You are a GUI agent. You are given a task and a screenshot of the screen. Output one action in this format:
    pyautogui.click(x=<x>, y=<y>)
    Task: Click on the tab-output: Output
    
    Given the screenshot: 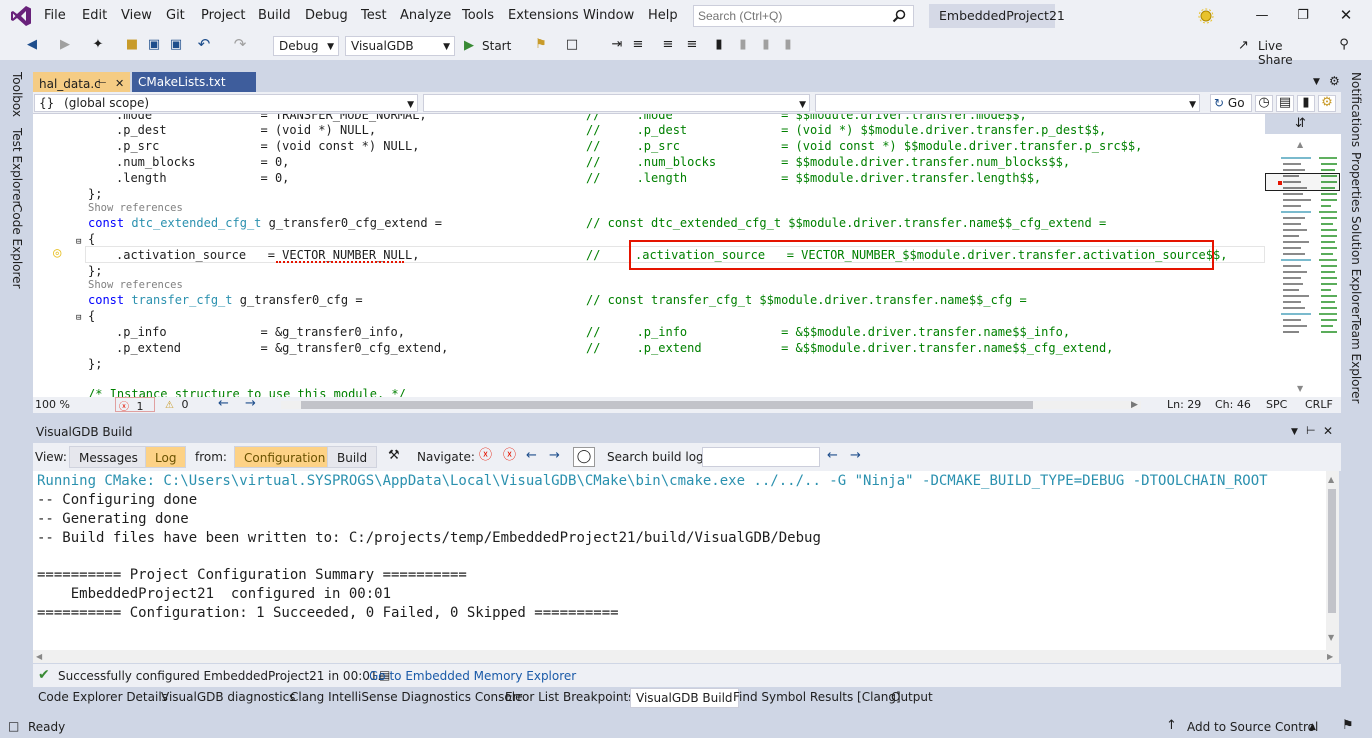 What is the action you would take?
    pyautogui.click(x=912, y=698)
    